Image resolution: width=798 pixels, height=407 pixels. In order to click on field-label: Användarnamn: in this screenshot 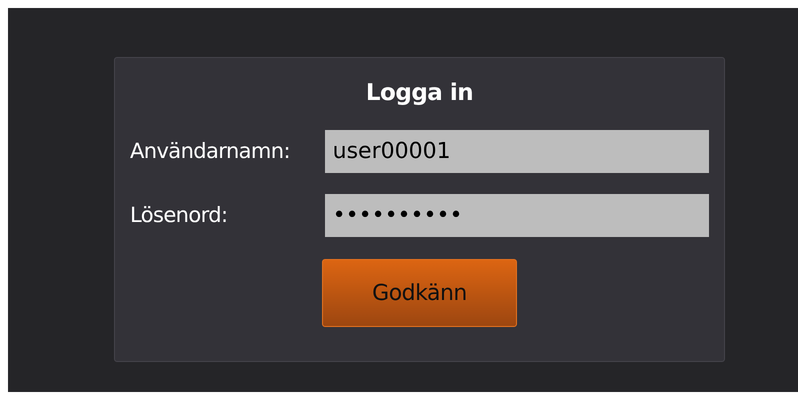, I will do `click(210, 151)`.